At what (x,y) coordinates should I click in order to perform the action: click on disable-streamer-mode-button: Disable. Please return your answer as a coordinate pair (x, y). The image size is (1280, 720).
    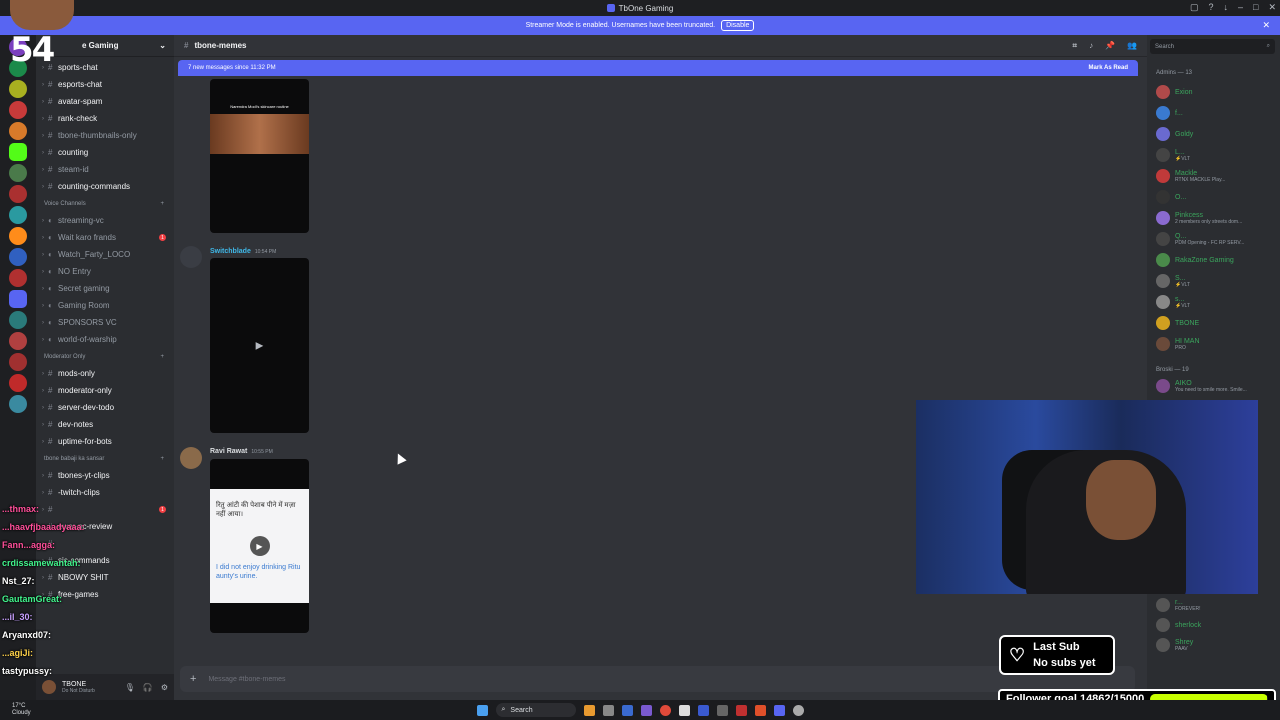
    Looking at the image, I should click on (738, 25).